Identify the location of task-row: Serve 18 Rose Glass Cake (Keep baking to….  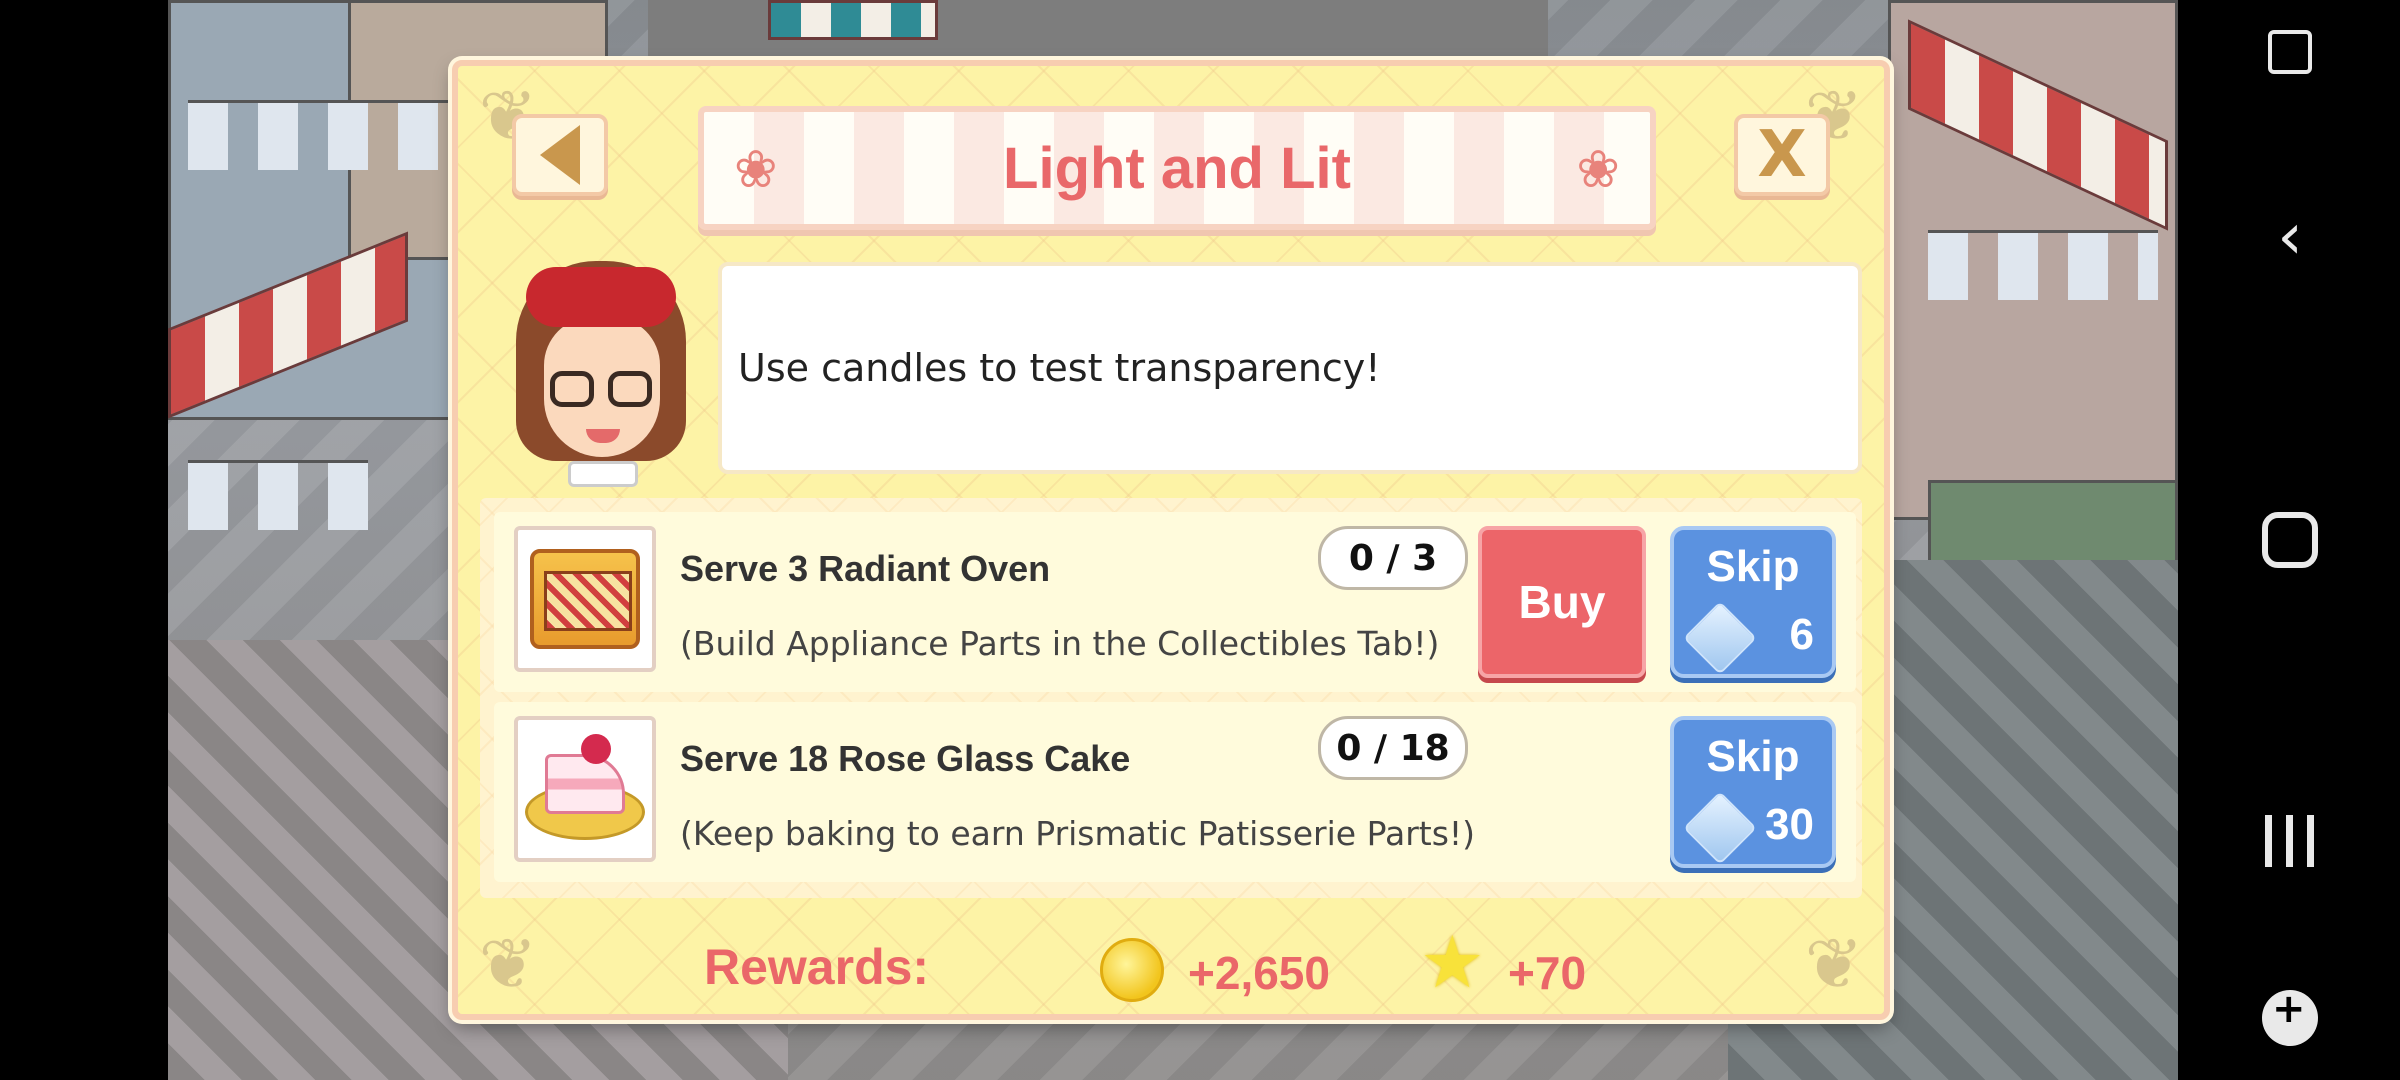
(1175, 792).